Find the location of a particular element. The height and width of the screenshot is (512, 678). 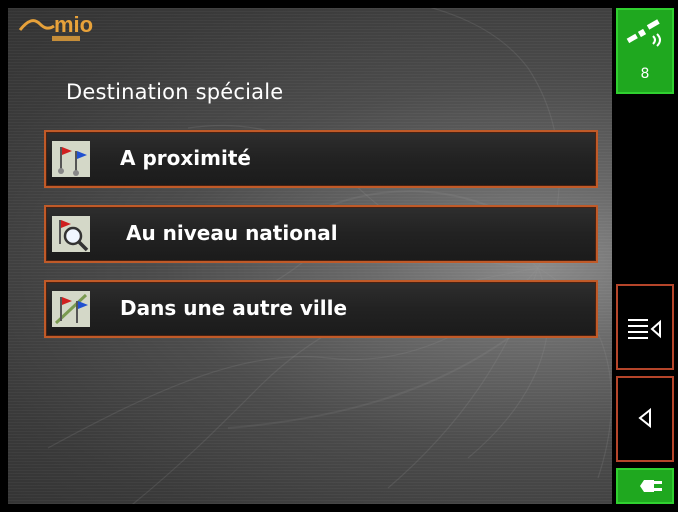

flag-search-icon is located at coordinates (71, 234).